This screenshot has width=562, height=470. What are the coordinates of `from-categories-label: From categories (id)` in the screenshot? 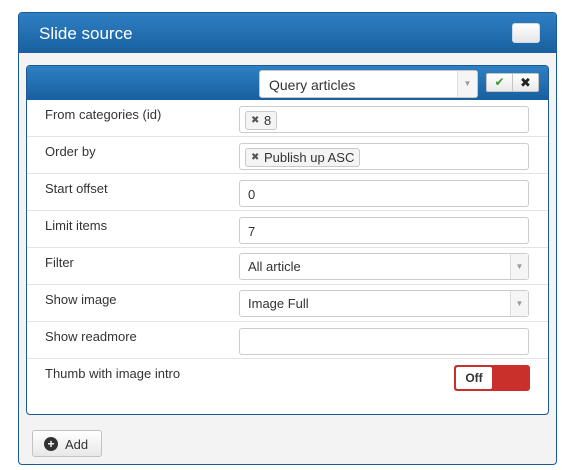 It's located at (103, 114).